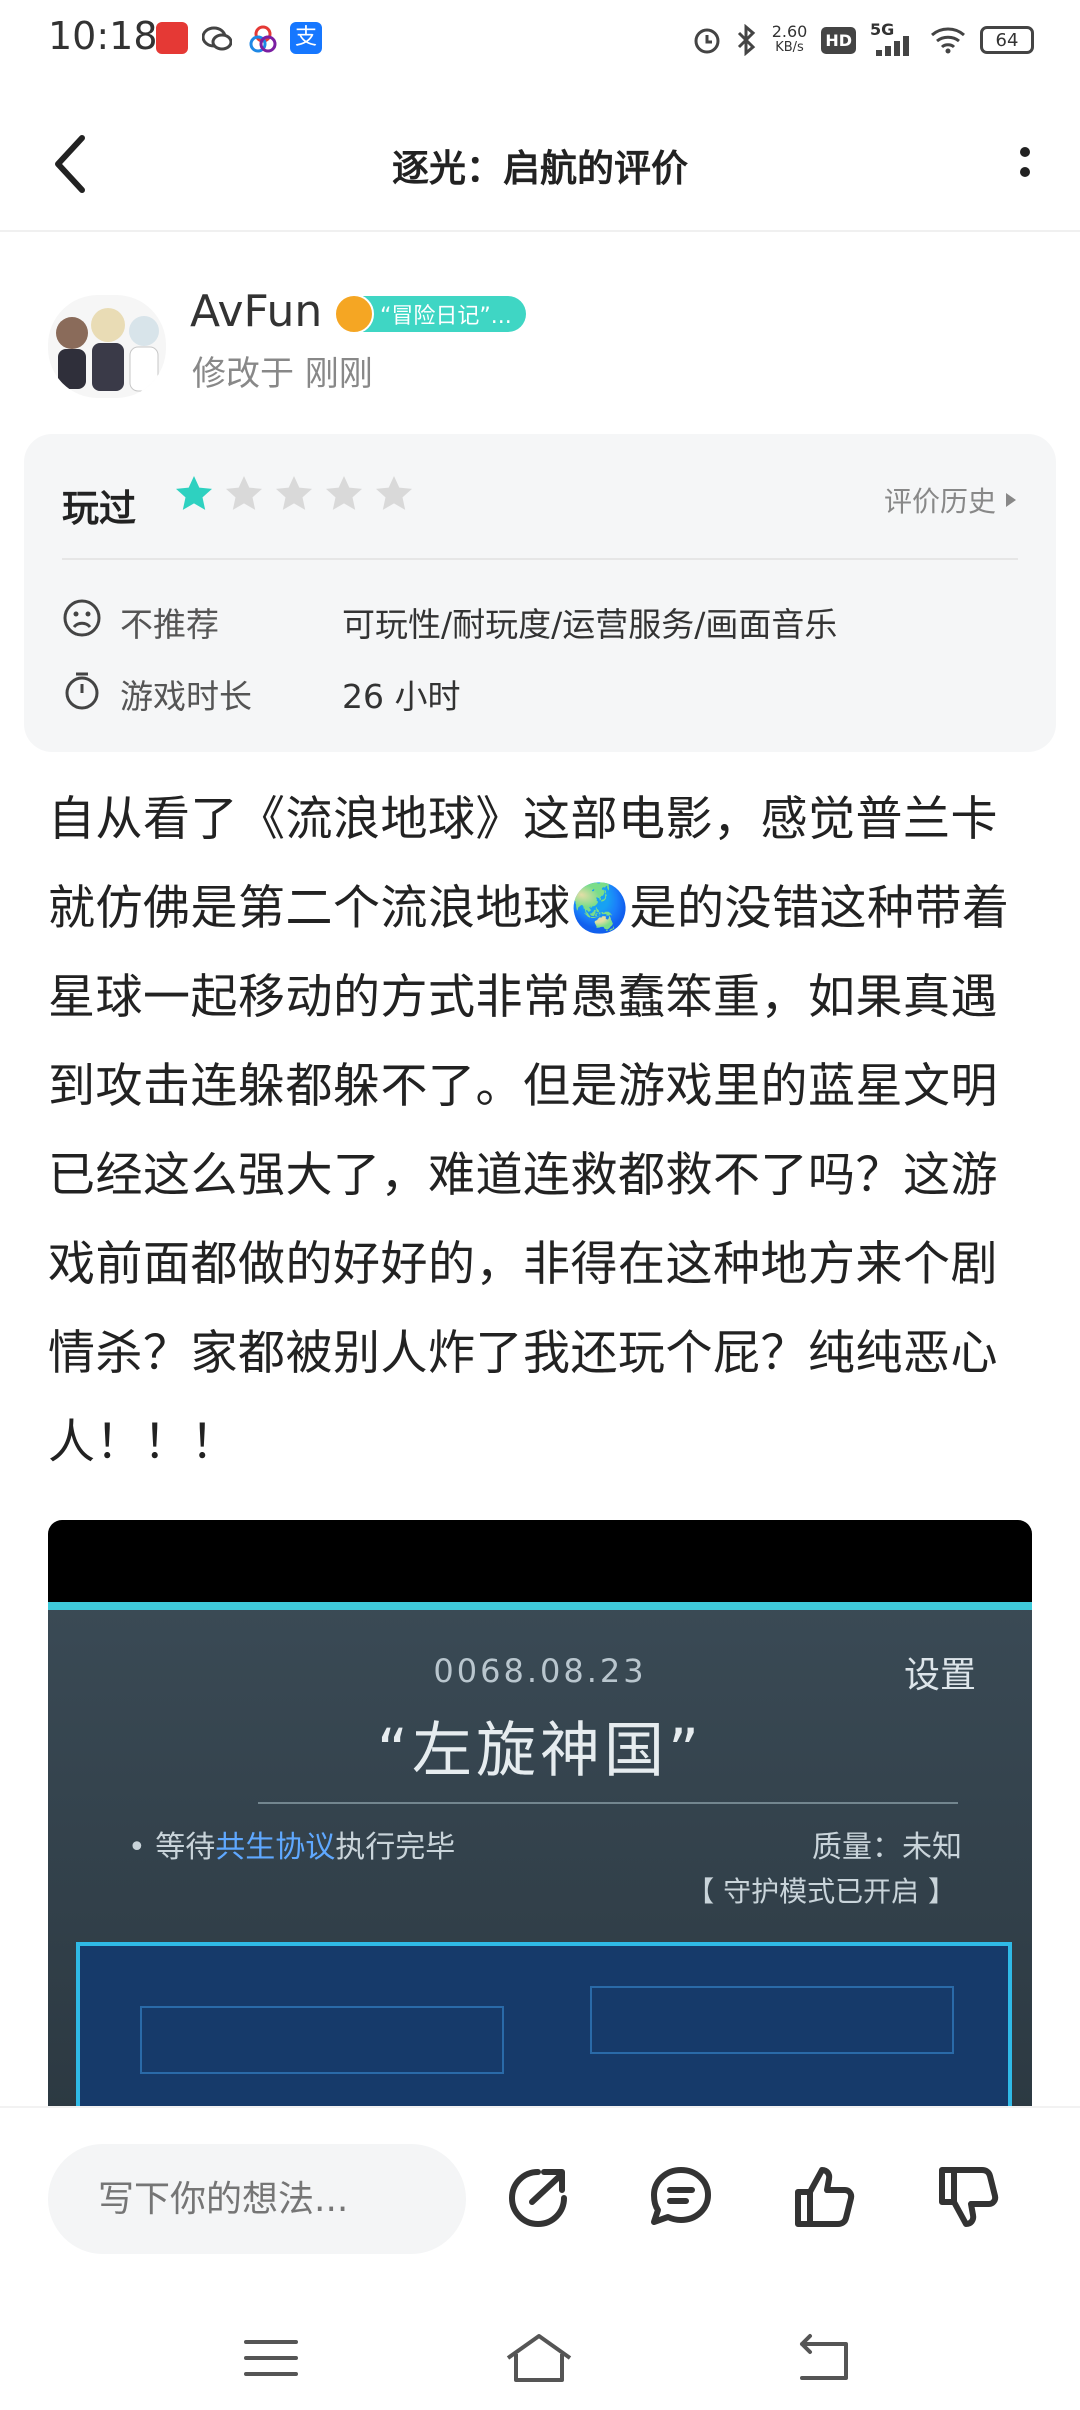  What do you see at coordinates (939, 1675) in the screenshot?
I see `game-settings-label: 设置` at bounding box center [939, 1675].